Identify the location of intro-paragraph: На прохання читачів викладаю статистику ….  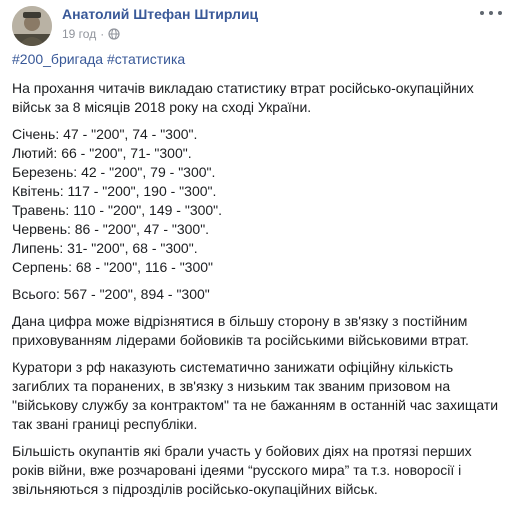
(243, 97).